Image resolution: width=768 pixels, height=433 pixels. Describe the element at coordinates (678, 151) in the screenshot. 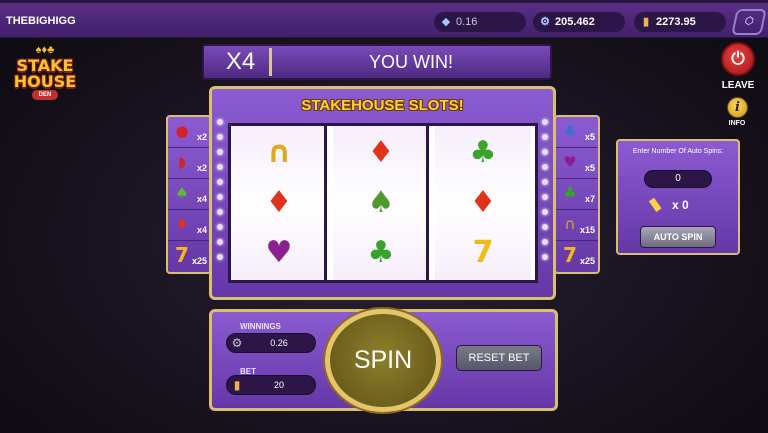

I see `auto-spin-title: Enter Number Of Auto Spins:` at that location.